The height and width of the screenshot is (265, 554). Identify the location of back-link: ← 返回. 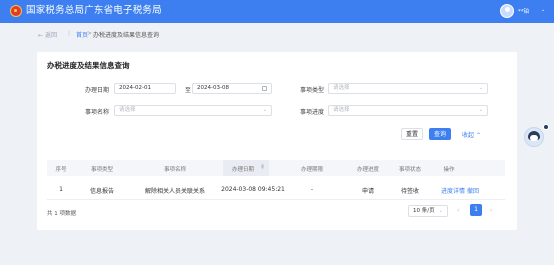
(47, 34).